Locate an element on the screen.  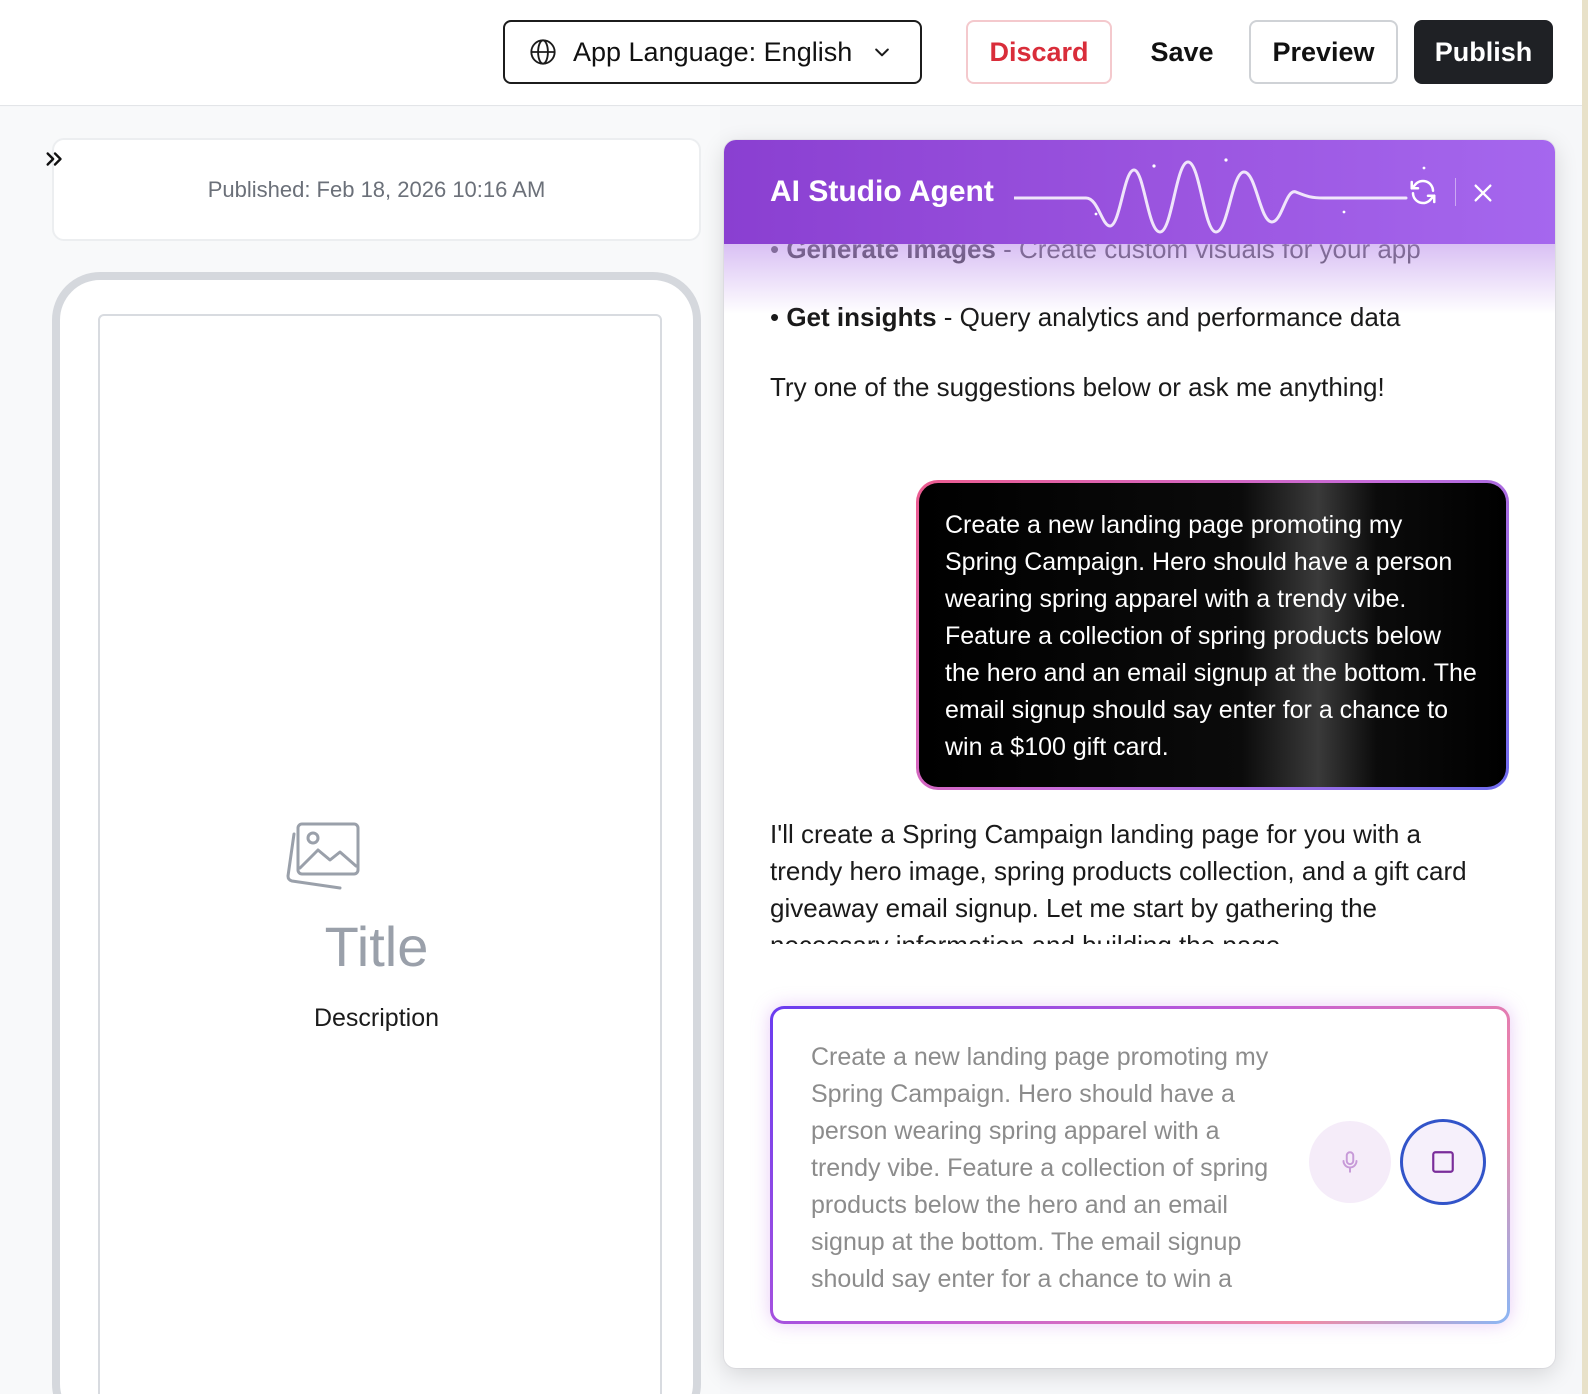
published-timestamp: Published: Feb 18, 2026 10:16 AM is located at coordinates (376, 189).